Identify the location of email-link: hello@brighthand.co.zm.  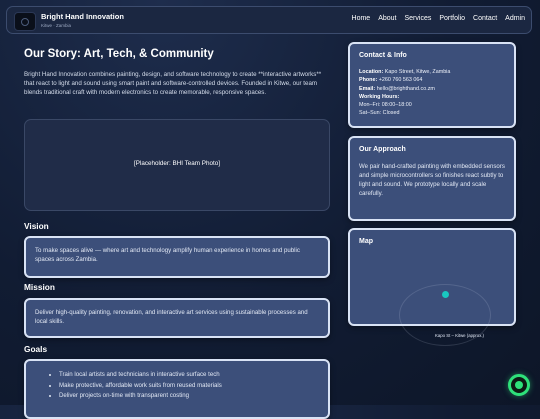
(406, 89).